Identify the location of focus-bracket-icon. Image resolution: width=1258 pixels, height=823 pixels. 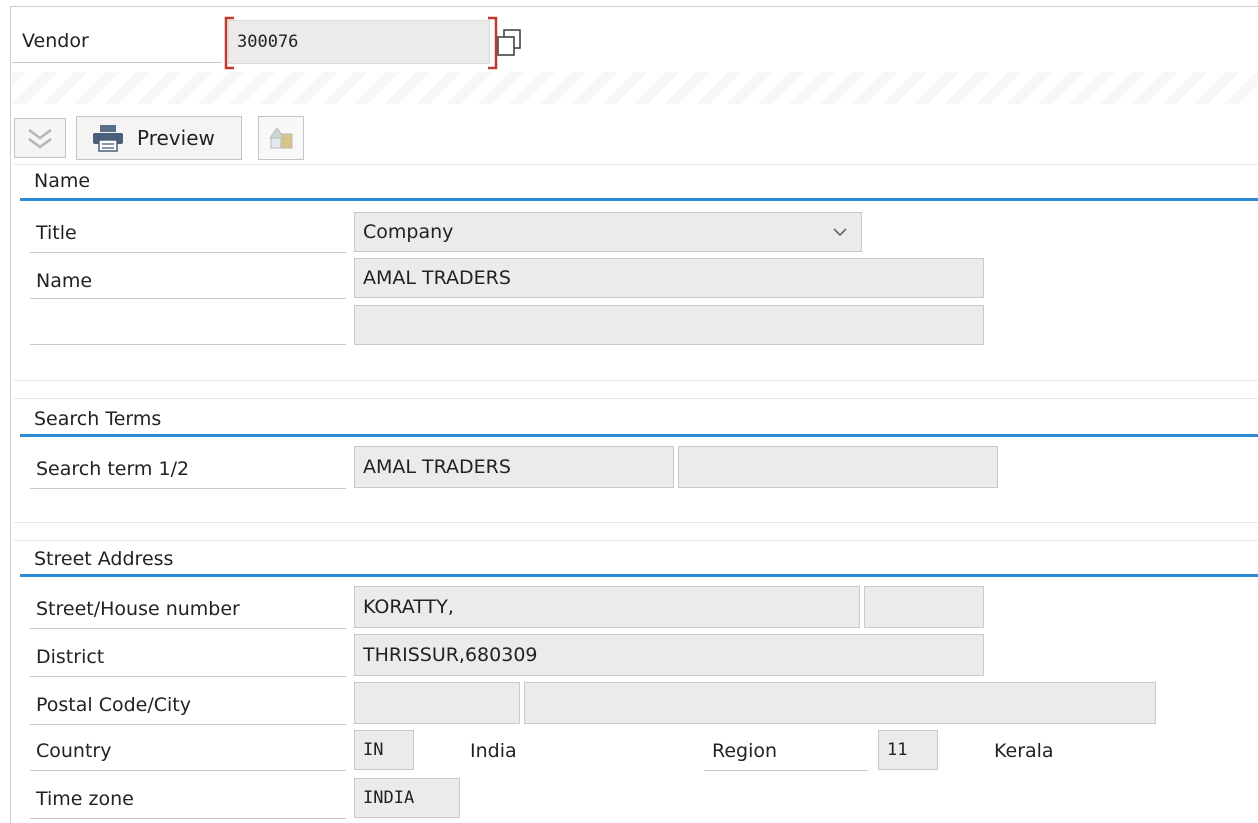
(361, 43).